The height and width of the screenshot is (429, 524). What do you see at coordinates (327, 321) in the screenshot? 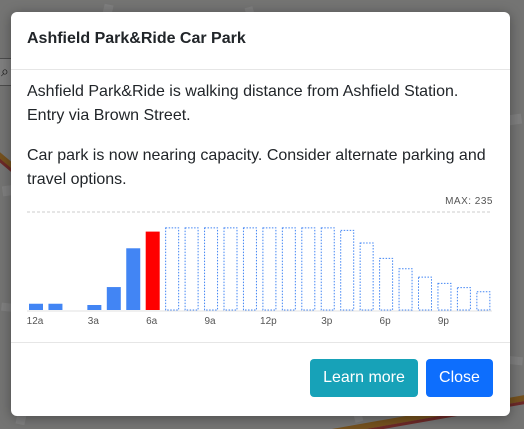
I see `x-tick-label-3p: 3p` at bounding box center [327, 321].